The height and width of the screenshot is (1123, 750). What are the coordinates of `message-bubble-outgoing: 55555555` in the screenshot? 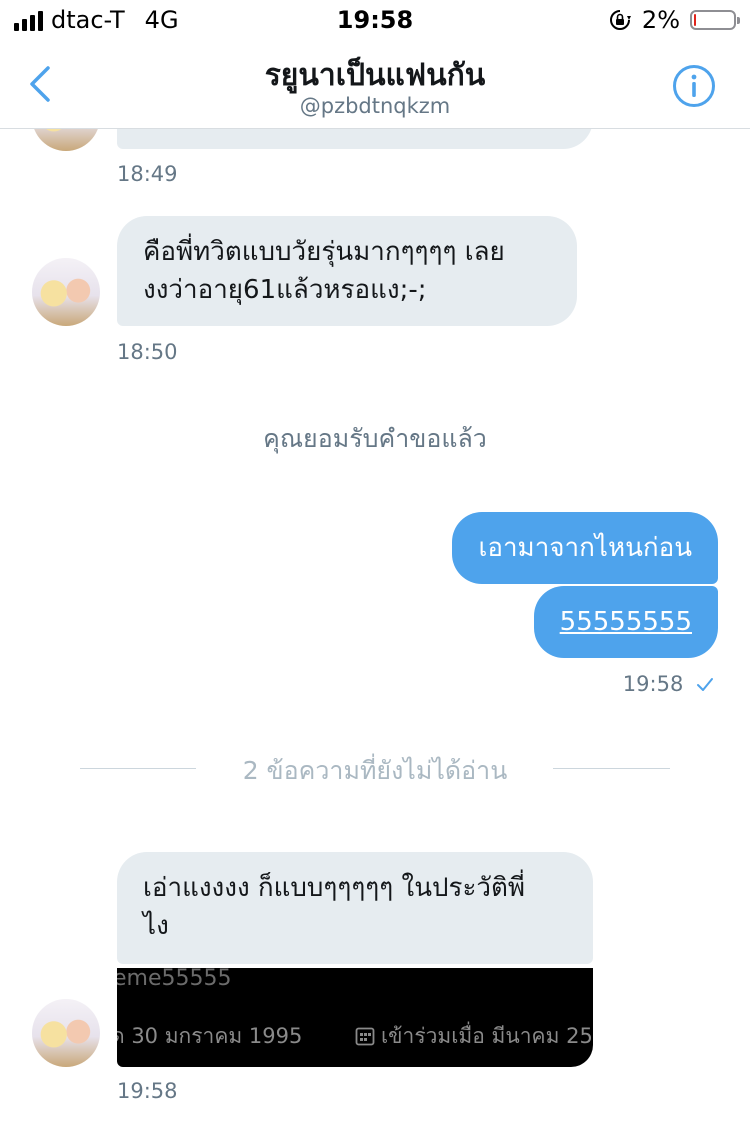 It's located at (625, 622).